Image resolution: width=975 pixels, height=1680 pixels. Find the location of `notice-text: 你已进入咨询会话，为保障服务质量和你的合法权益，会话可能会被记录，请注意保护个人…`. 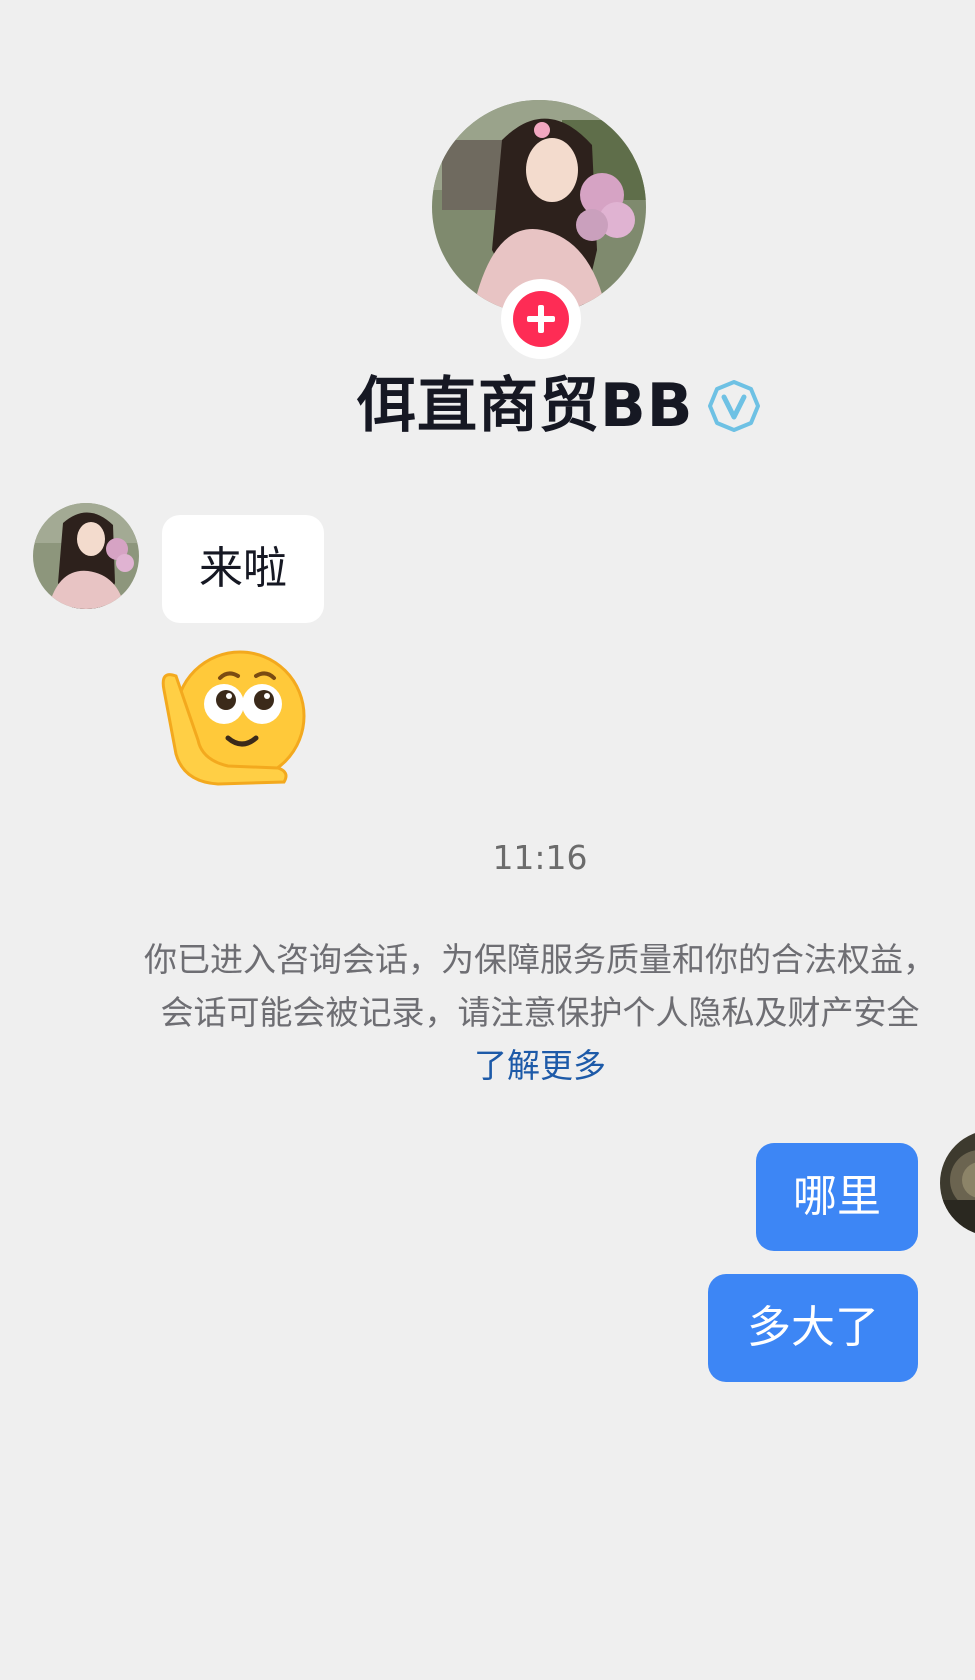

notice-text: 你已进入咨询会话，为保障服务质量和你的合法权益，会话可能会被记录，请注意保护个人… is located at coordinates (540, 986).